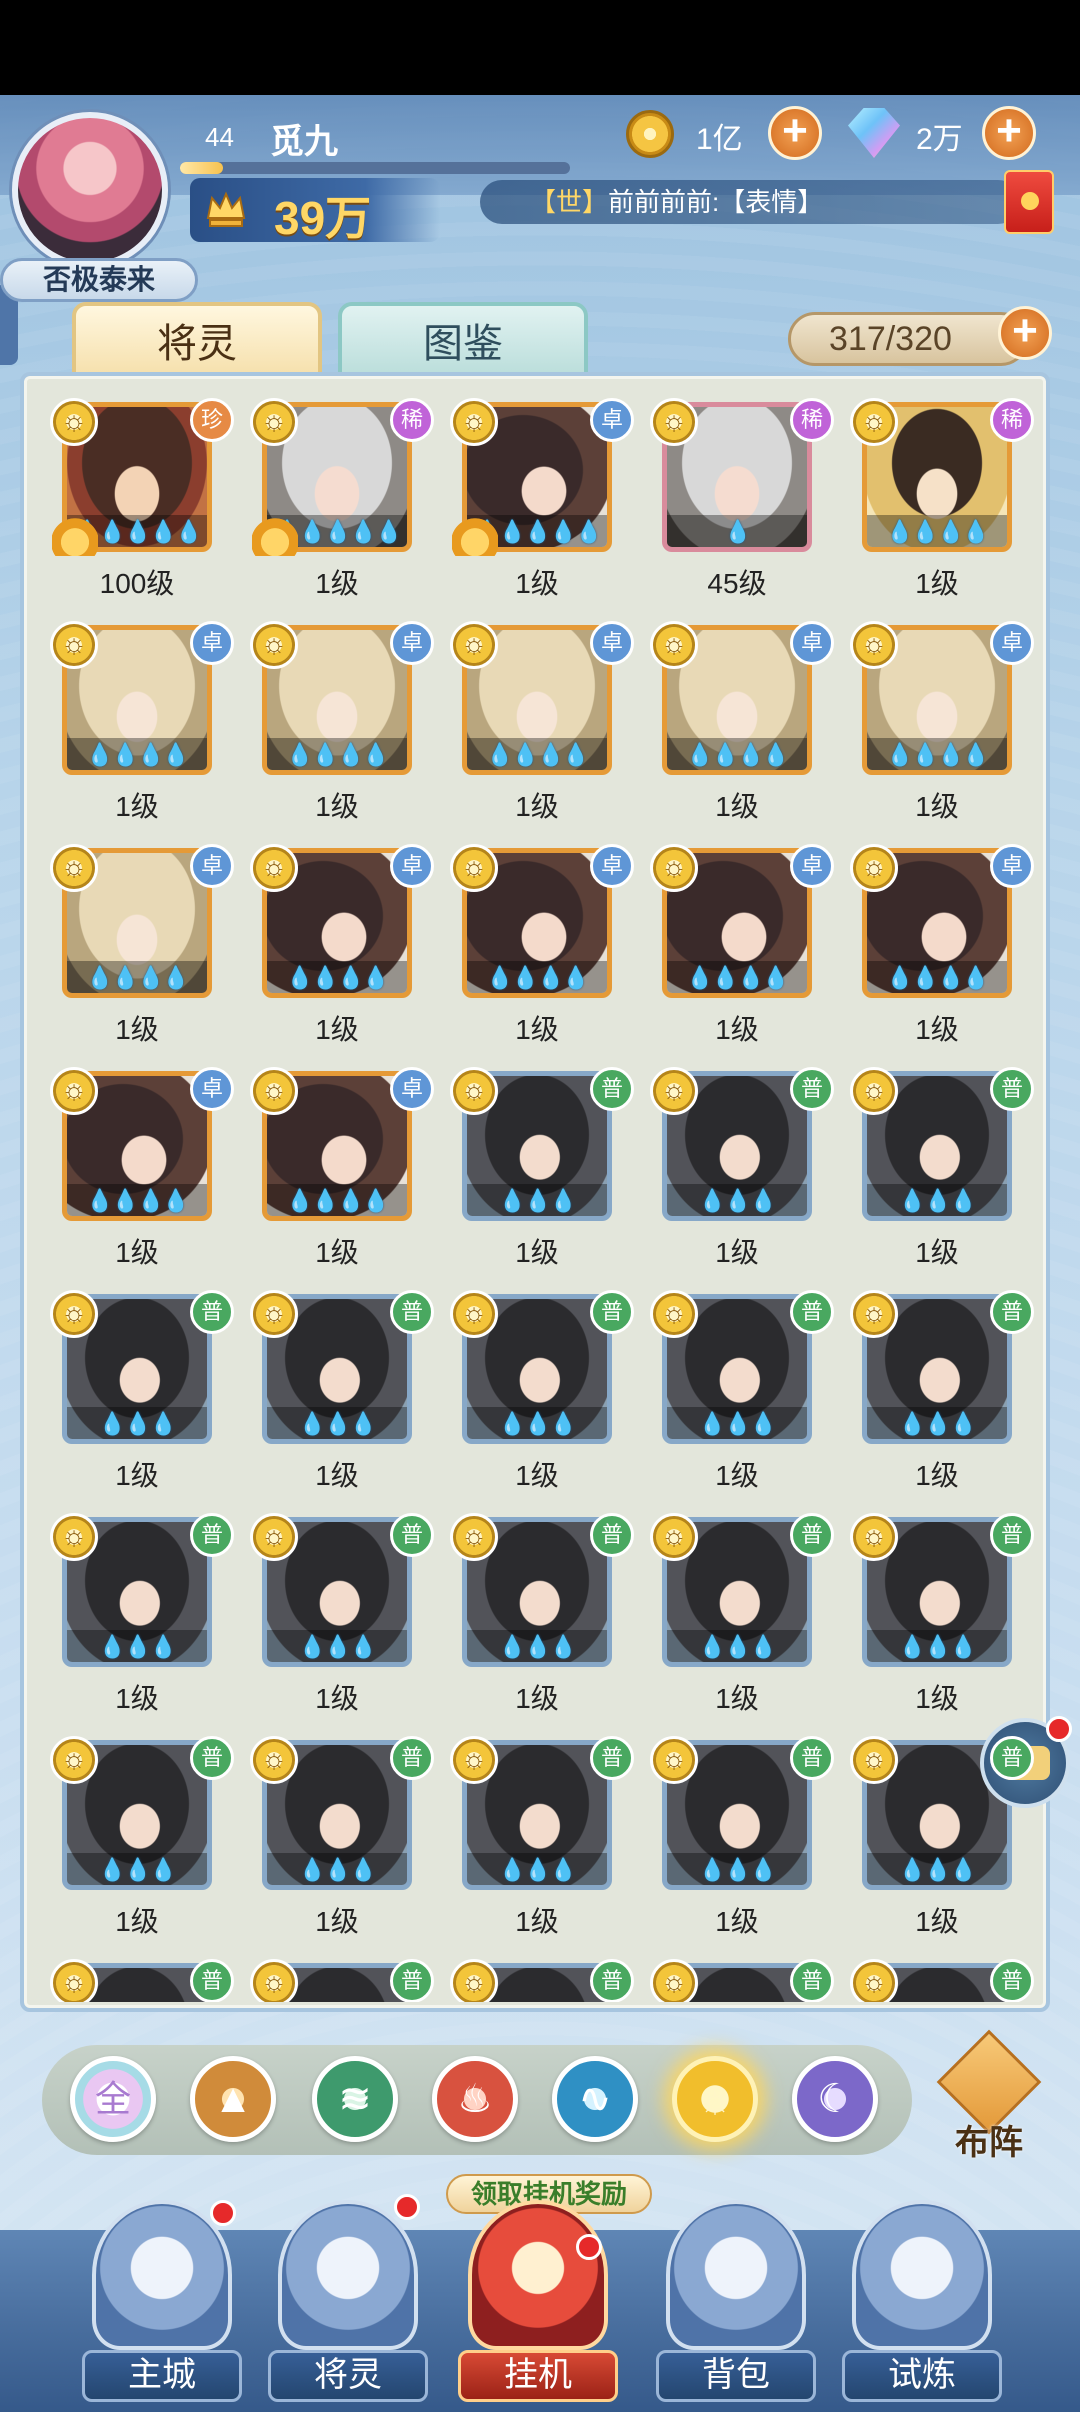 The height and width of the screenshot is (2412, 1080). I want to click on filter-fire-button: ♨, so click(475, 2099).